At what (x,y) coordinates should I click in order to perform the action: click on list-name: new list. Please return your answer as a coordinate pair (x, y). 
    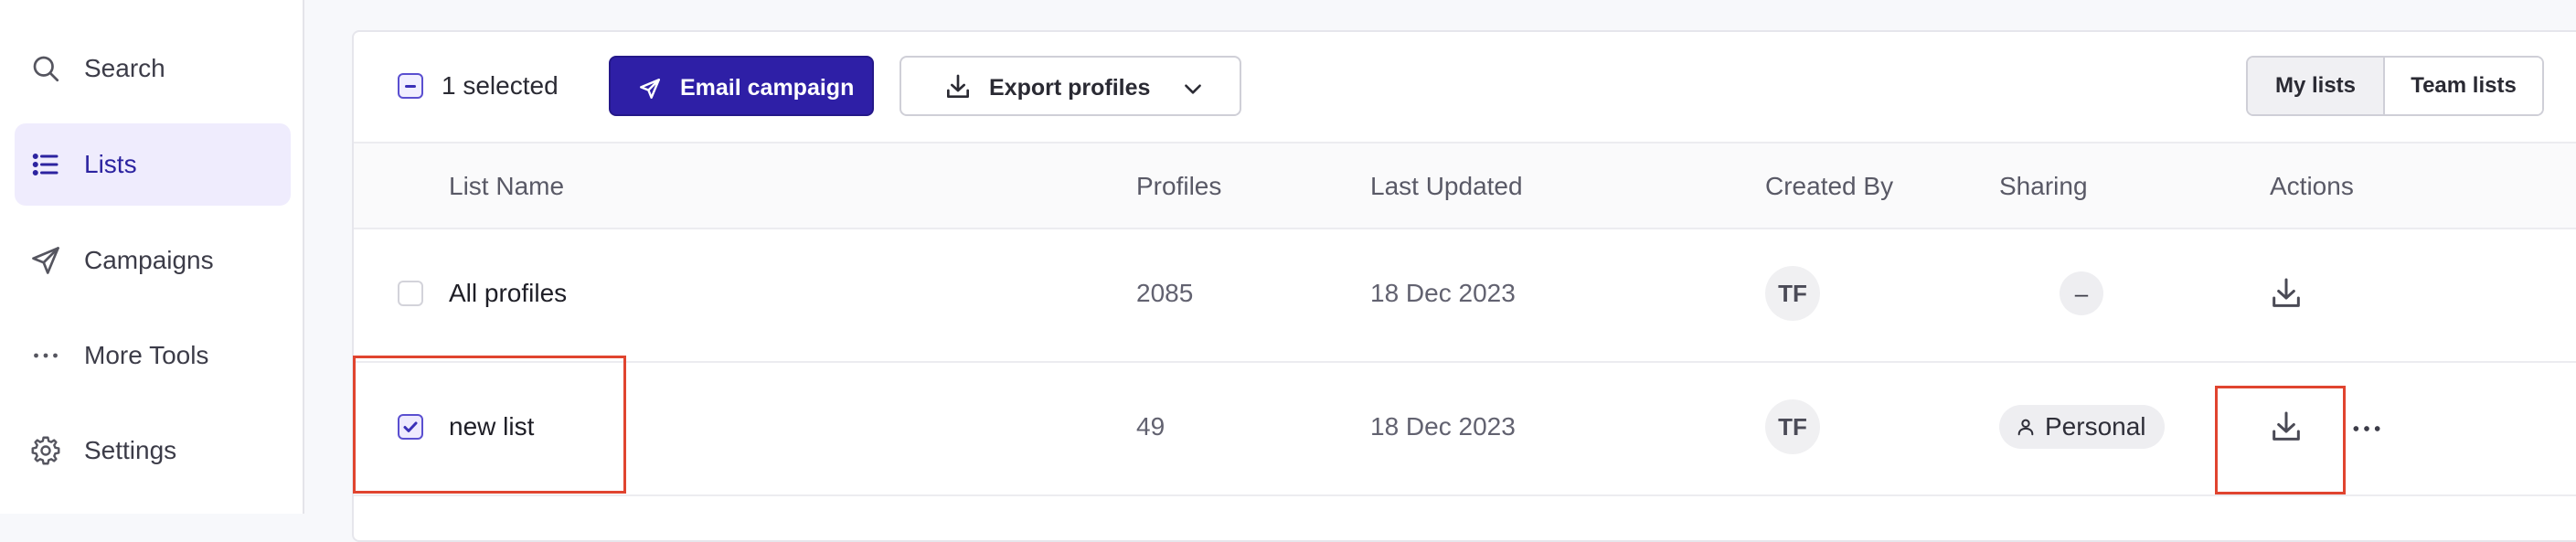
    Looking at the image, I should click on (491, 426).